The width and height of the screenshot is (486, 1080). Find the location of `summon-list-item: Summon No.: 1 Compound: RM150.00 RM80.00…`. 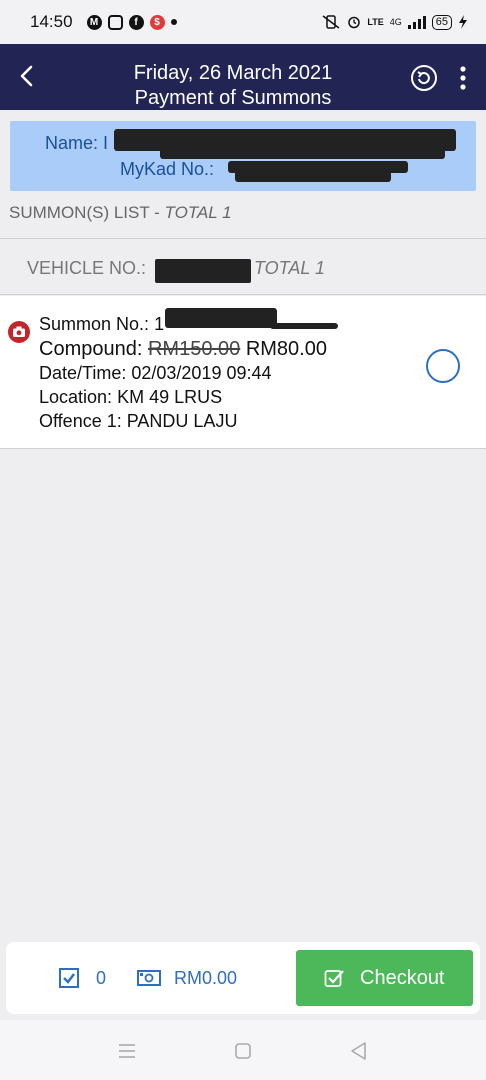

summon-list-item: Summon No.: 1 Compound: RM150.00 RM80.00… is located at coordinates (243, 372).